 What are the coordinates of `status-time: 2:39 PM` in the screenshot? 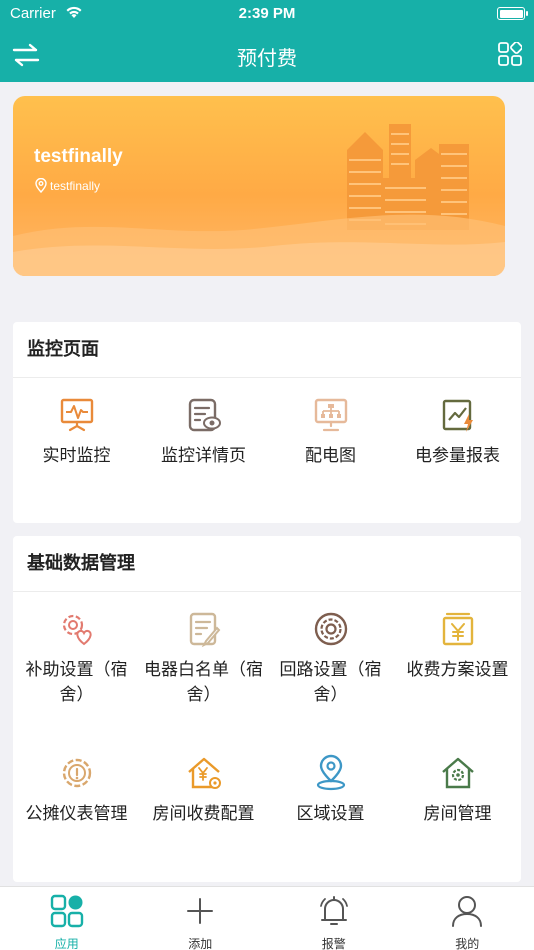 It's located at (267, 13).